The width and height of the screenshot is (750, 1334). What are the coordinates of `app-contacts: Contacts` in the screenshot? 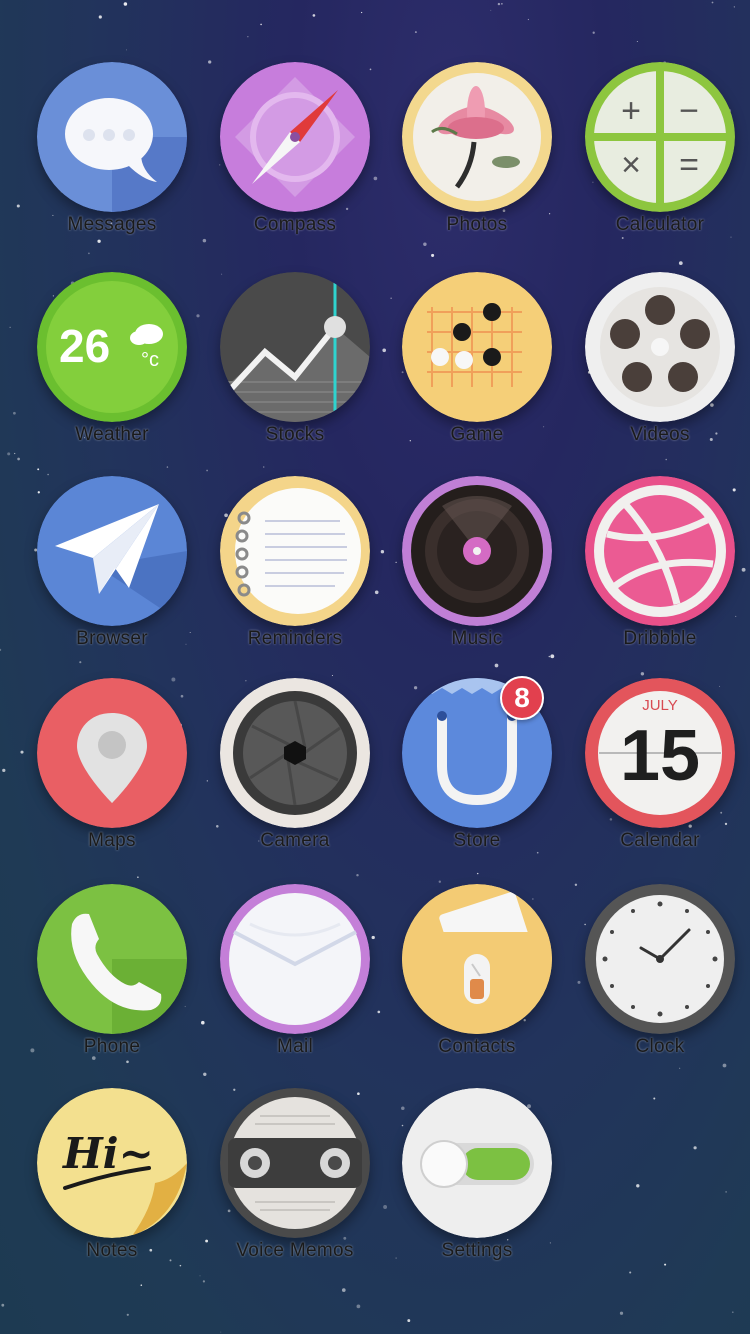 It's located at (477, 984).